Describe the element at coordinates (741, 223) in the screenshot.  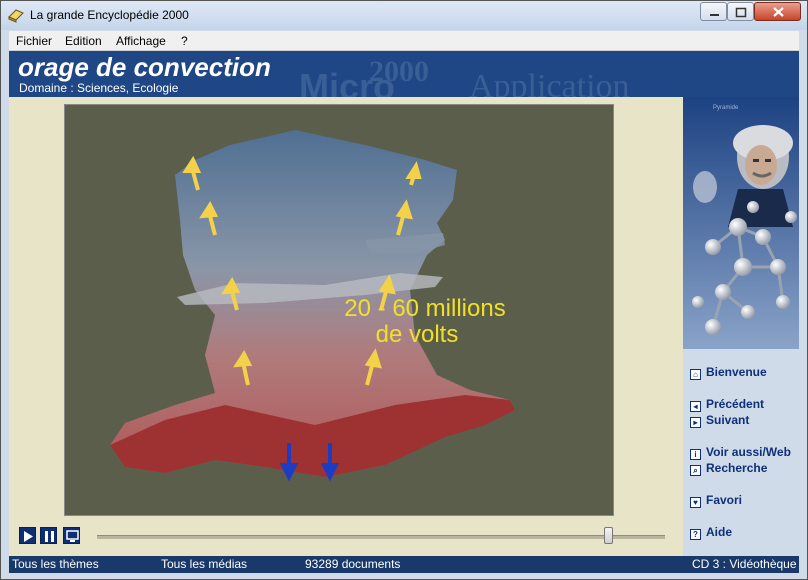
I see `decorative-science-image: Pyramide` at that location.